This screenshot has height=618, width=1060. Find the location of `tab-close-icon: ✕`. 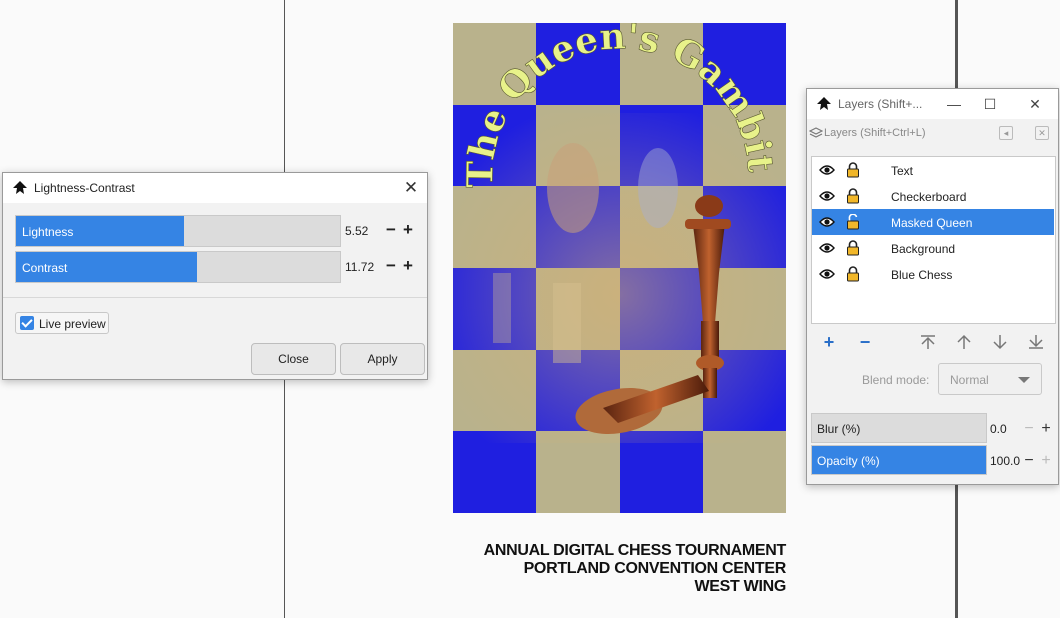

tab-close-icon: ✕ is located at coordinates (1042, 133).